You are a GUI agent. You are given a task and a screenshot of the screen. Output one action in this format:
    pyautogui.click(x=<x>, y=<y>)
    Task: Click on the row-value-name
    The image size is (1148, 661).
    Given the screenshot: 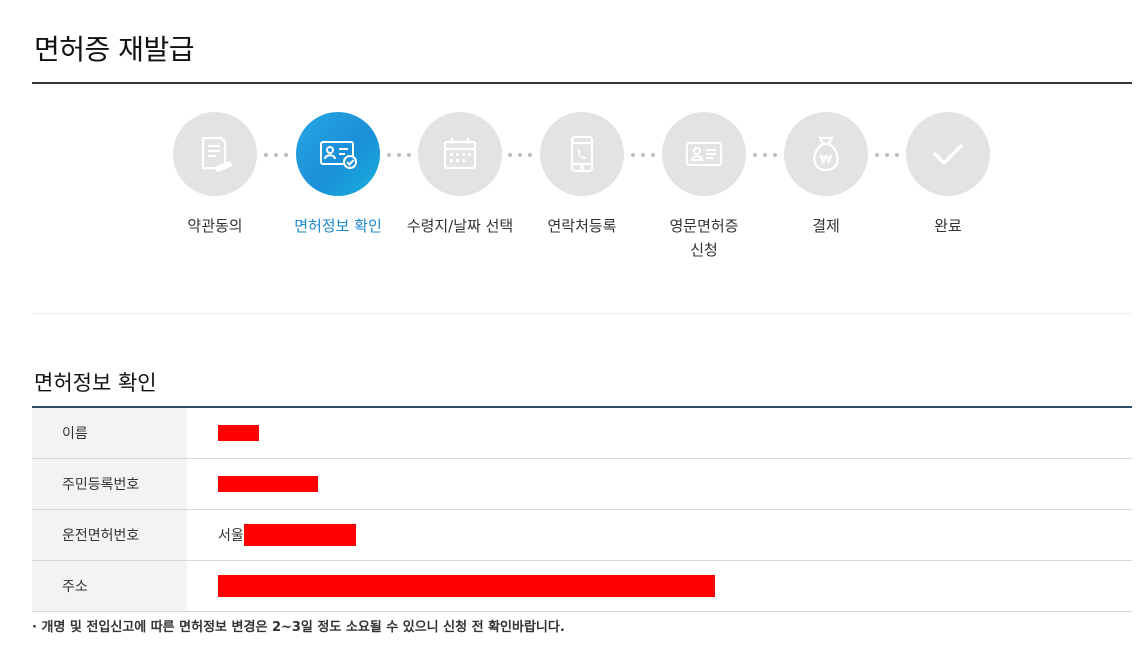 What is the action you would take?
    pyautogui.click(x=659, y=433)
    